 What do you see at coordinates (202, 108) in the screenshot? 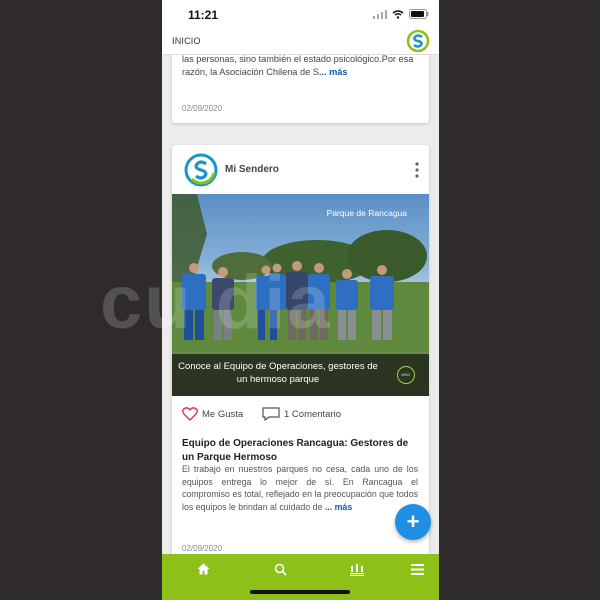
I see `previous-post-date: 02/09/2020` at bounding box center [202, 108].